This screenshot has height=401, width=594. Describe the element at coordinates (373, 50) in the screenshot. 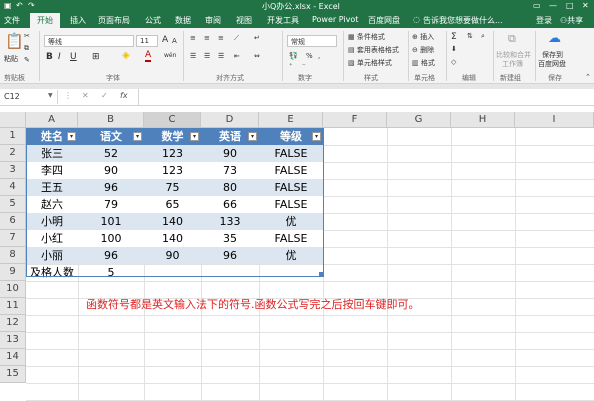

I see `format-as-table-button: ▤ 套用表格格式` at that location.